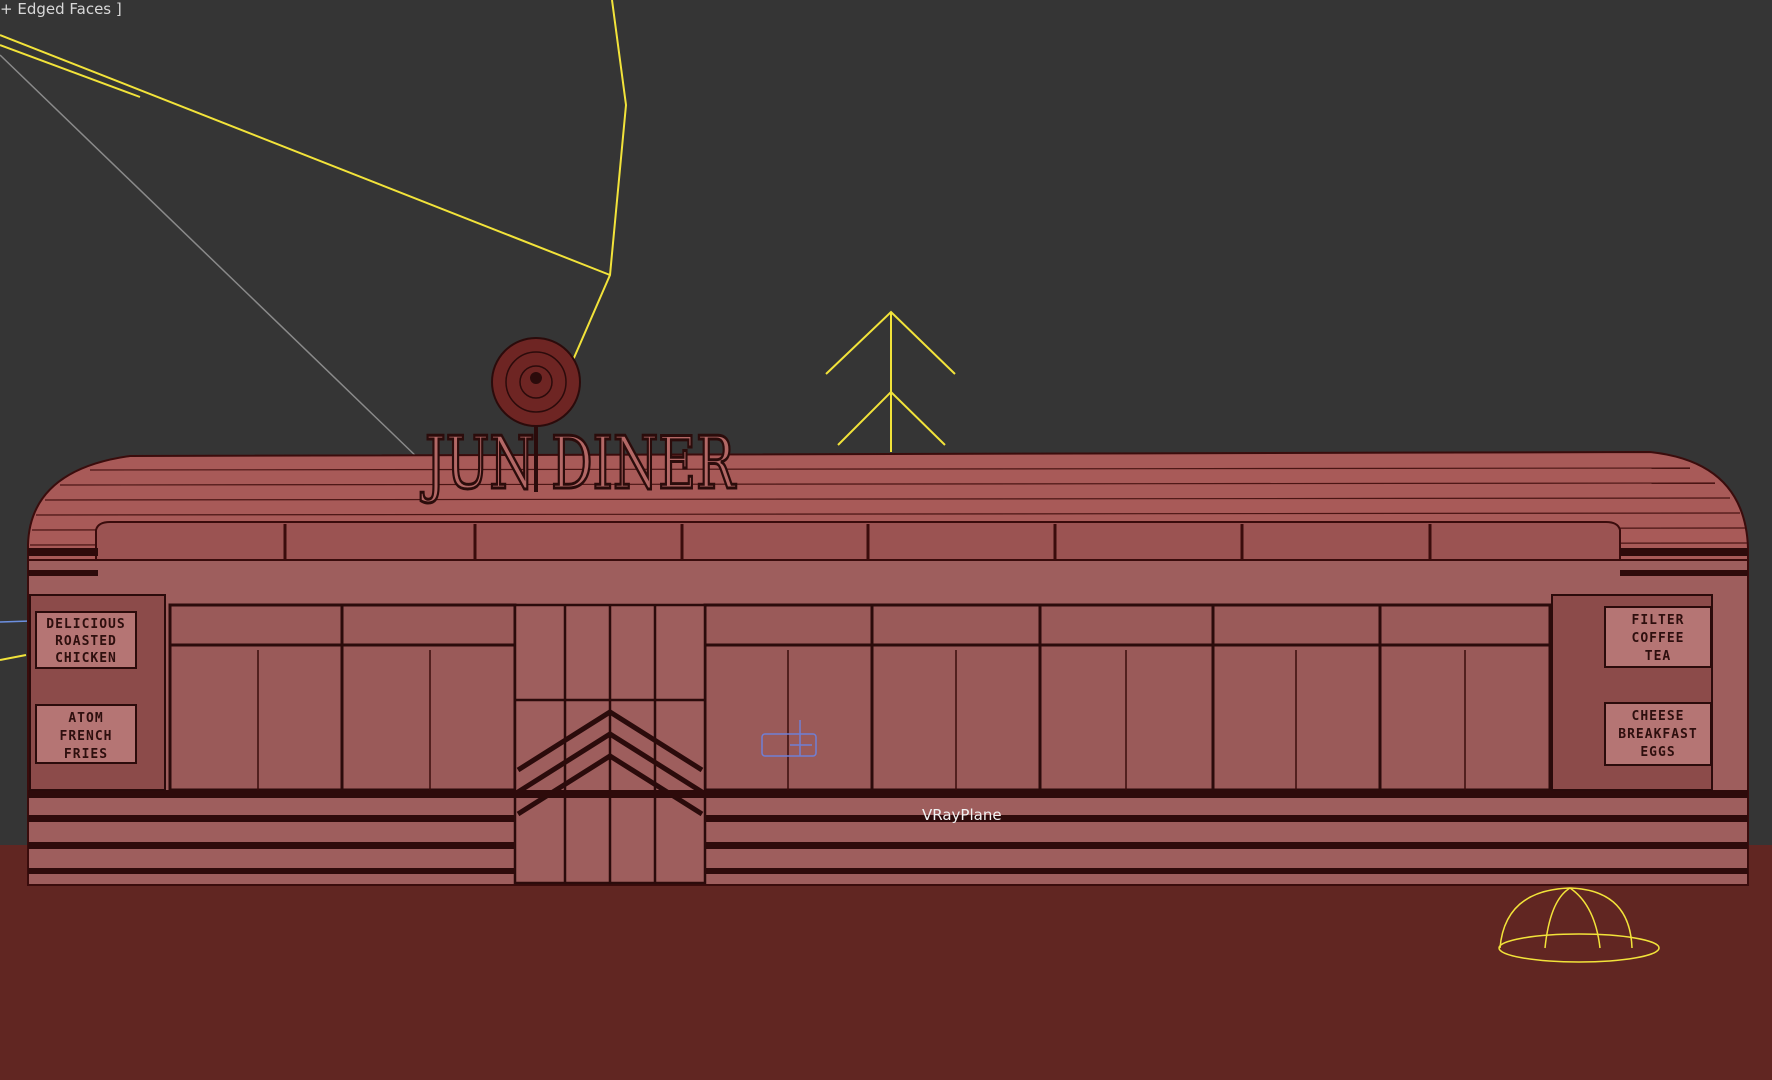 The width and height of the screenshot is (1772, 1080). What do you see at coordinates (86, 641) in the screenshot?
I see `left-sign-line-2: ROASTED` at bounding box center [86, 641].